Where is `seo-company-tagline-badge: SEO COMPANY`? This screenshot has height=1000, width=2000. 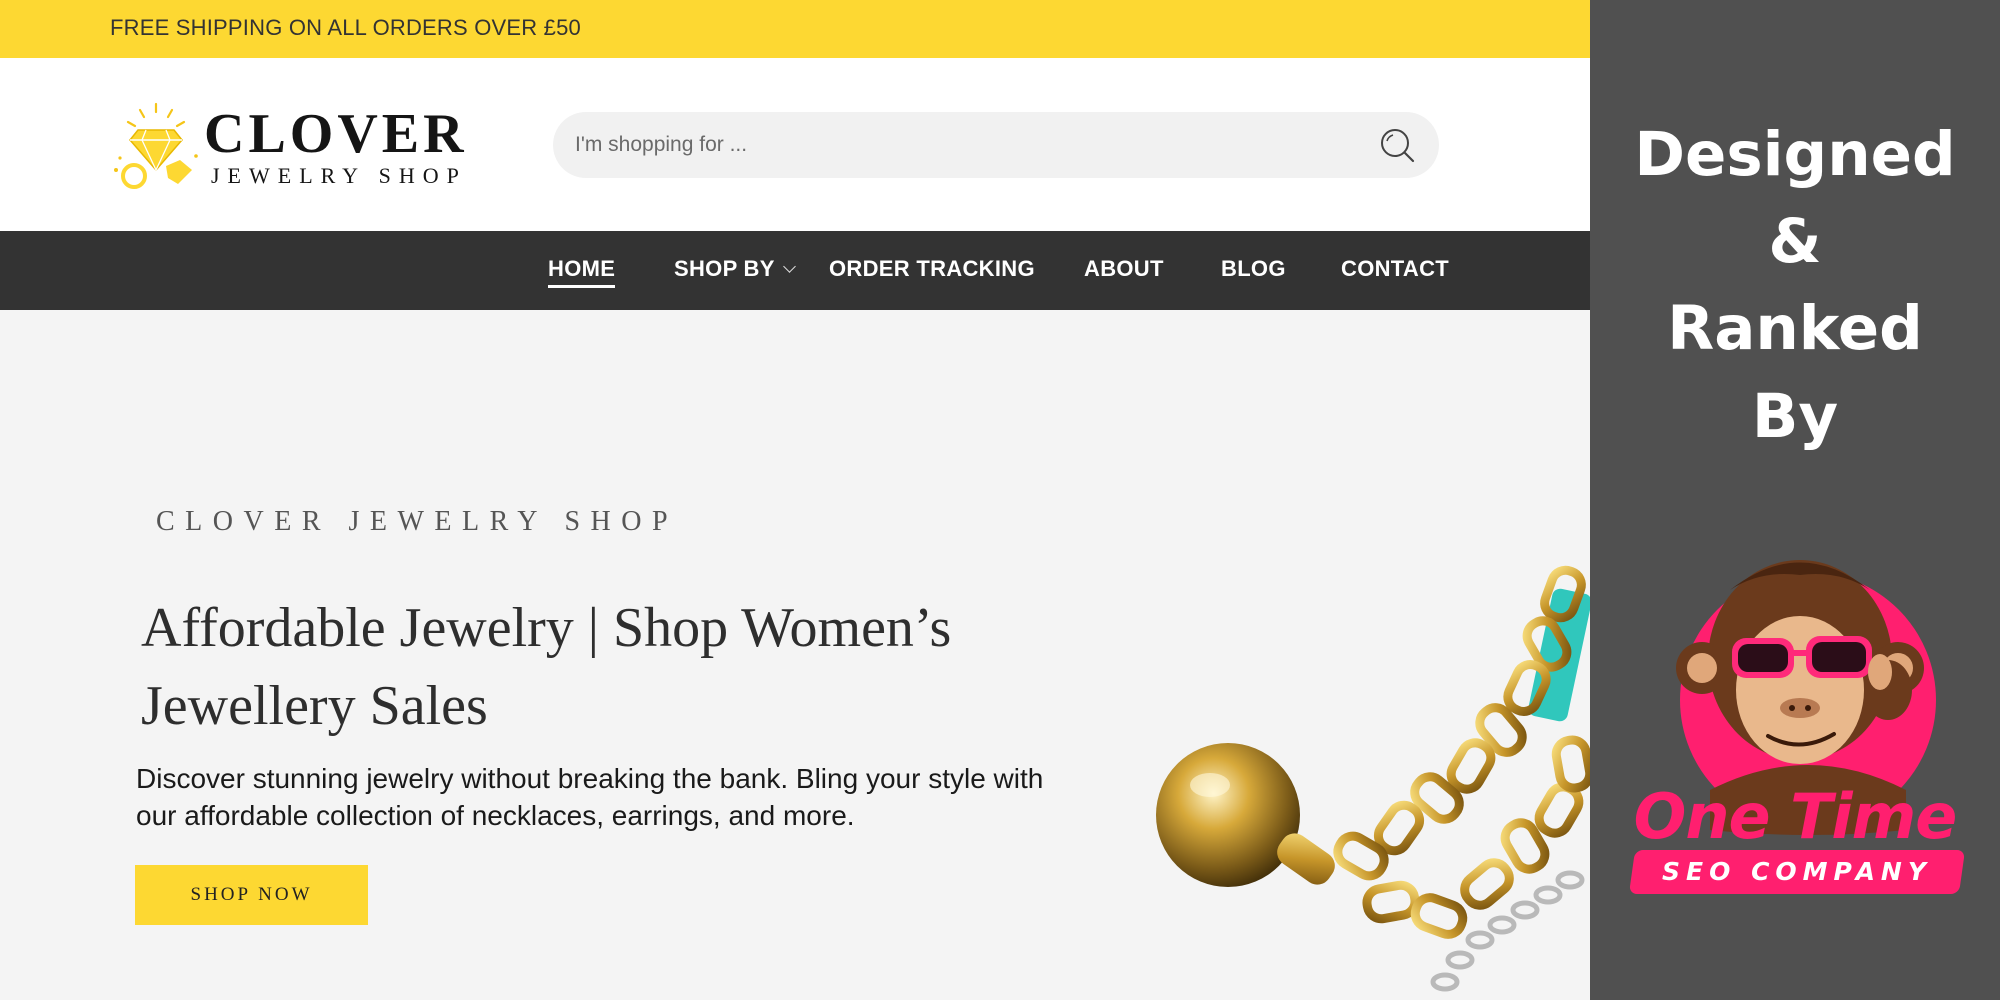
seo-company-tagline-badge: SEO COMPANY is located at coordinates (1797, 872).